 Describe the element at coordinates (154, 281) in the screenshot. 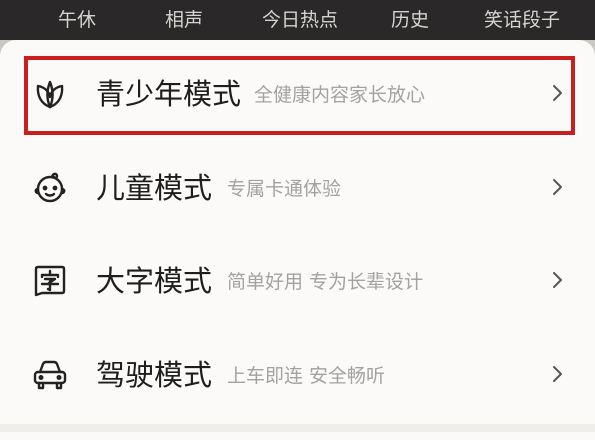

I see `large-text-mode-title: 大字模式` at that location.